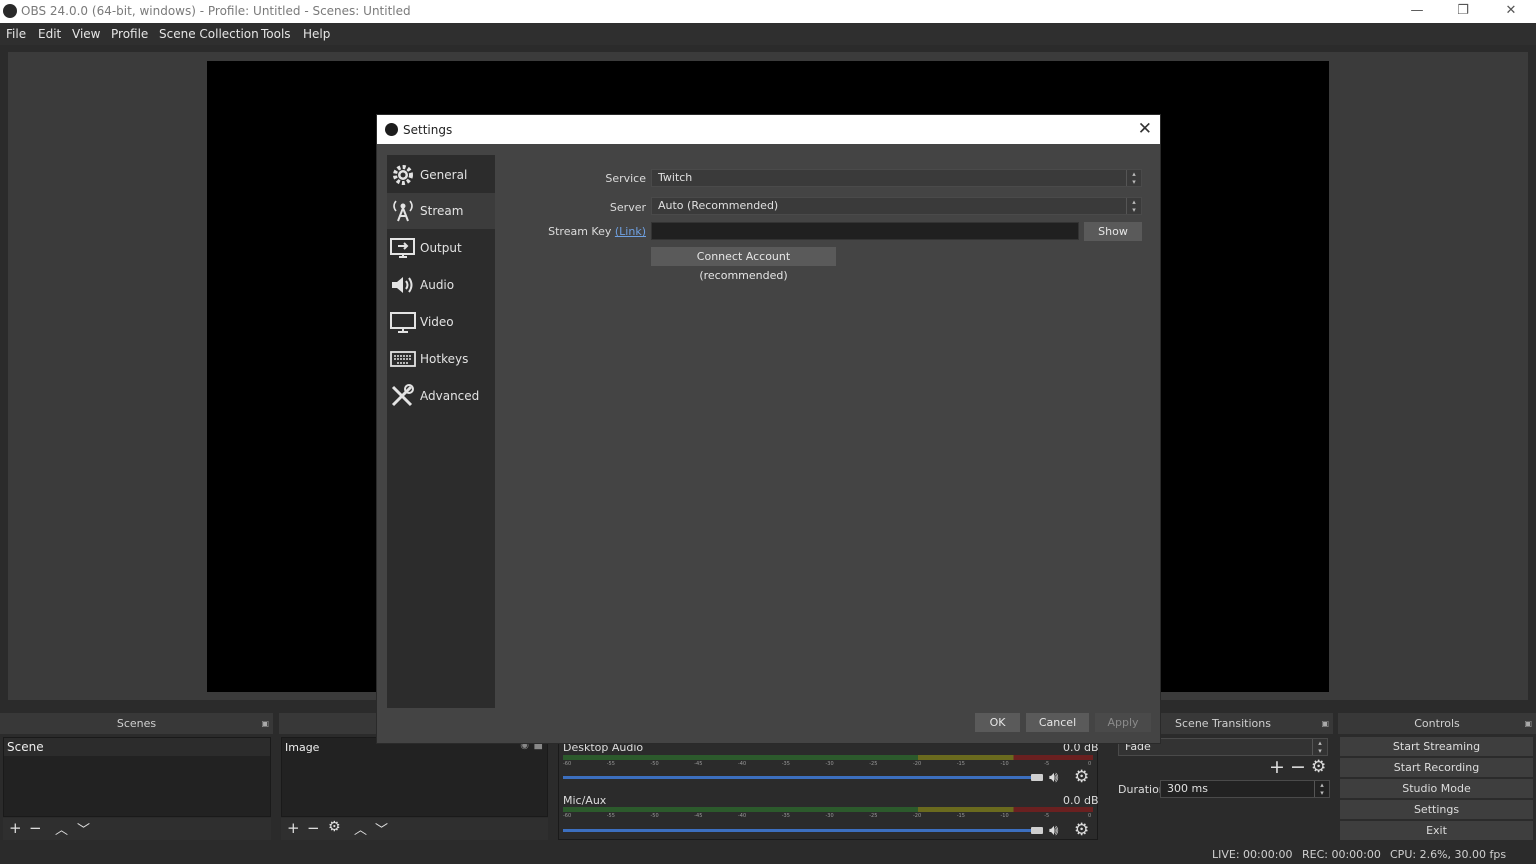 This screenshot has width=1536, height=864. What do you see at coordinates (743, 264) in the screenshot?
I see `connect-account-button: Connect Account (recommended)` at bounding box center [743, 264].